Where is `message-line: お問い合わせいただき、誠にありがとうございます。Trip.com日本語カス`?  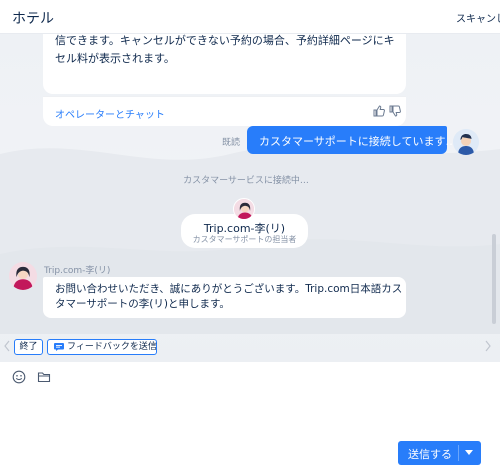
message-line: お問い合わせいただき、誠にありがとうございます。Trip.com日本語カス is located at coordinates (229, 289).